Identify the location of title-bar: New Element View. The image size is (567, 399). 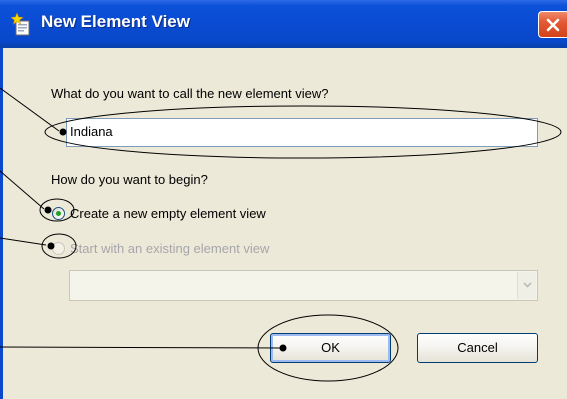
(283, 24).